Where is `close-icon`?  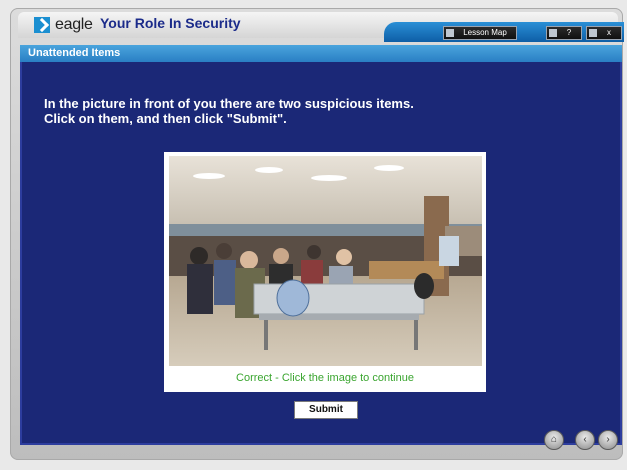 close-icon is located at coordinates (593, 33).